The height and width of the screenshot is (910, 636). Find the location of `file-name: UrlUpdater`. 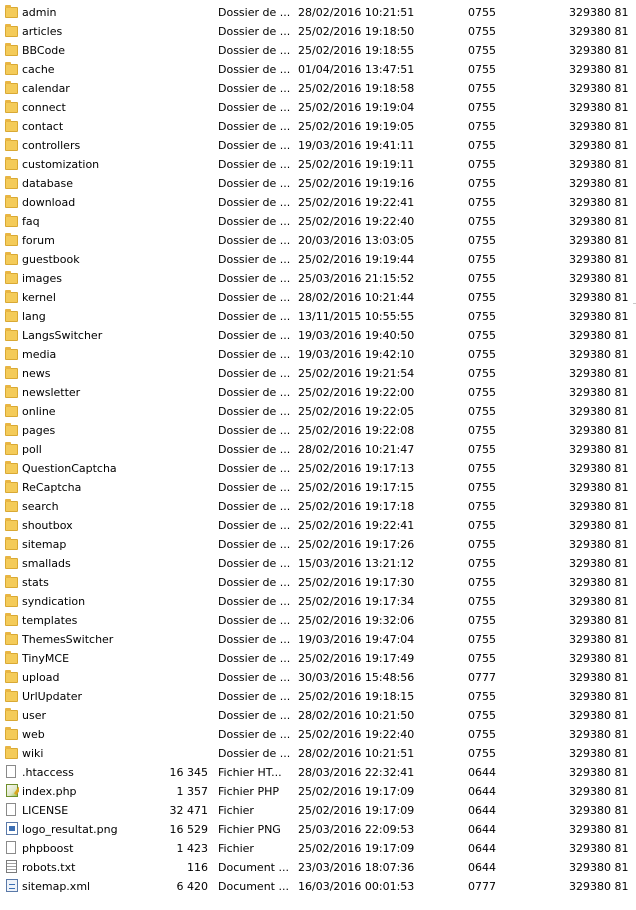

file-name: UrlUpdater is located at coordinates (52, 696).